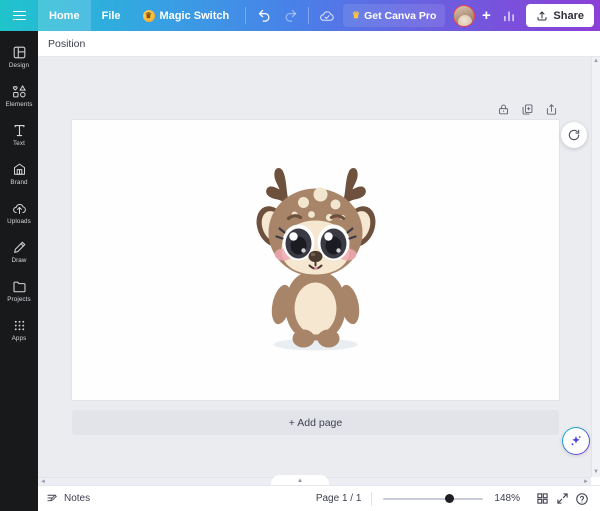 The width and height of the screenshot is (600, 511). Describe the element at coordinates (148, 15) in the screenshot. I see `crown-icon: ♛` at that location.